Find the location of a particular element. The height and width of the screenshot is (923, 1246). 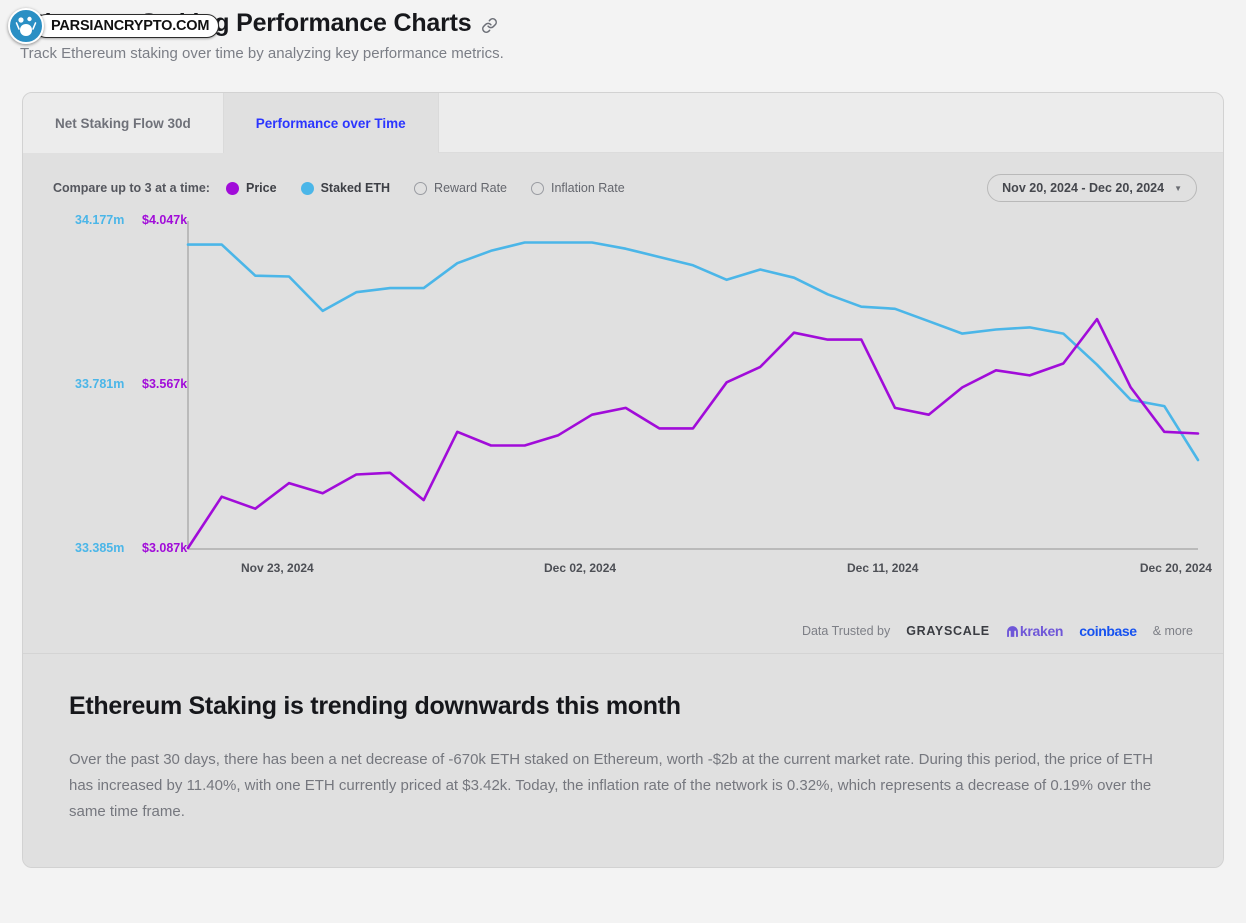

series-toggle-price: Price is located at coordinates (251, 188).